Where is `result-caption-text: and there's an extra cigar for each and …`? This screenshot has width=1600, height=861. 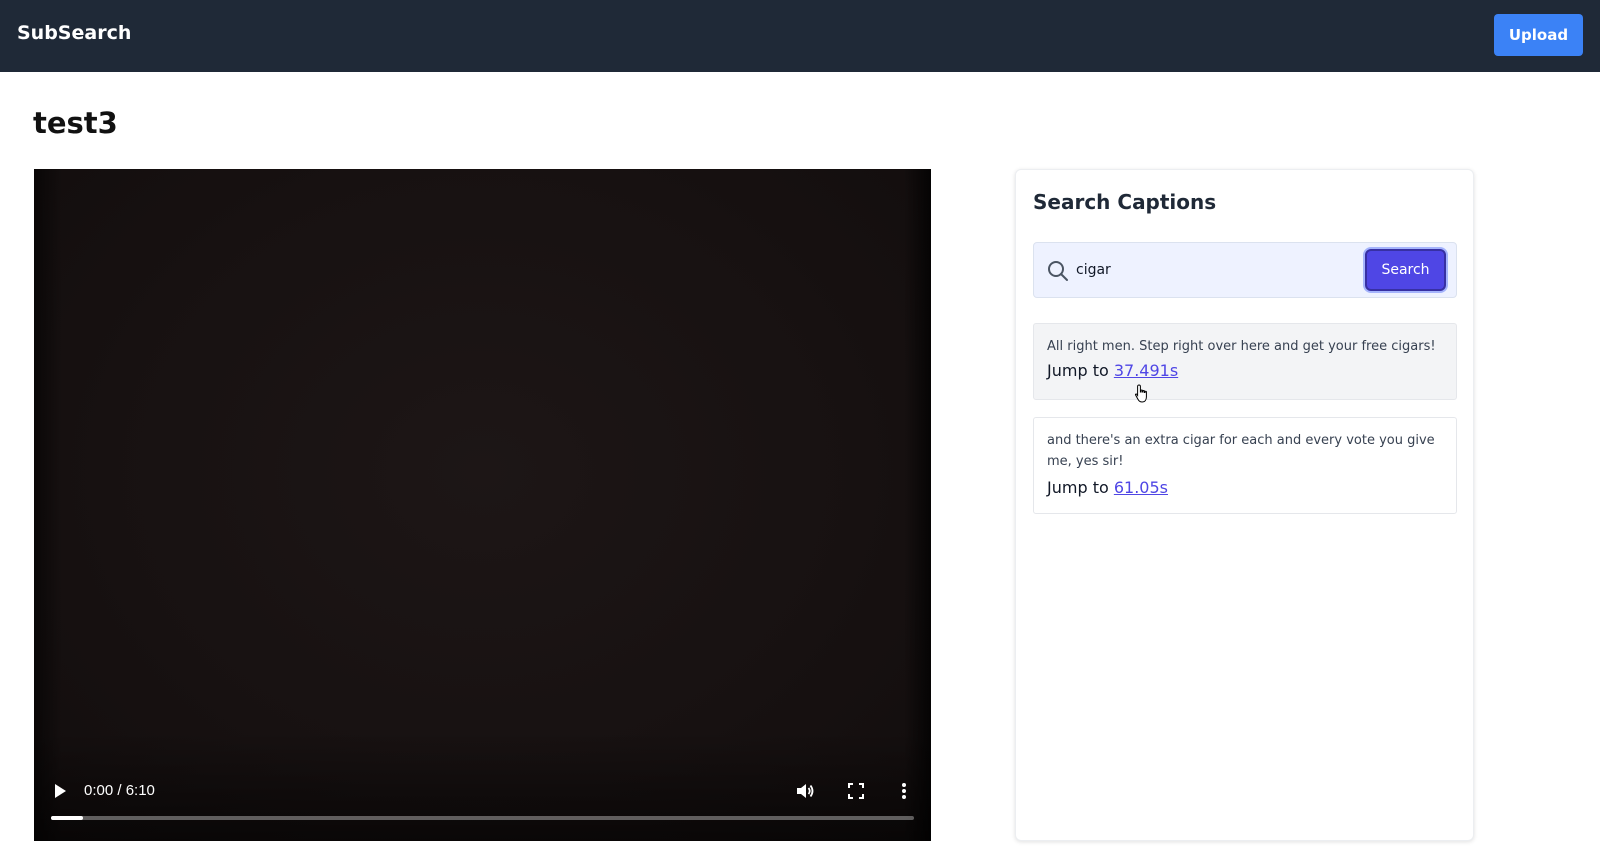 result-caption-text: and there's an extra cigar for each and … is located at coordinates (1241, 451).